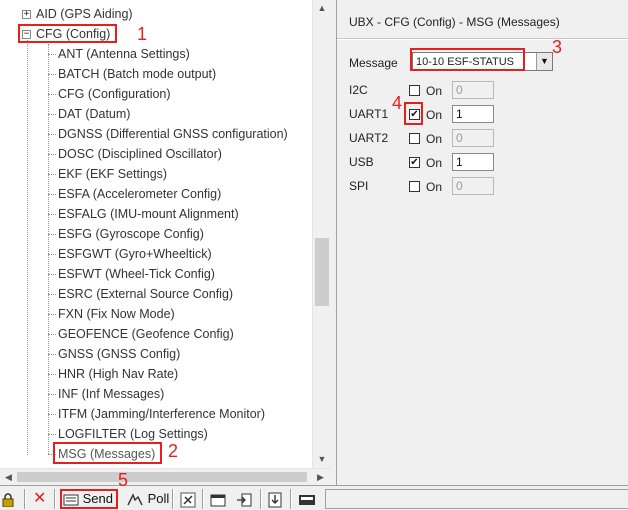  What do you see at coordinates (369, 138) in the screenshot?
I see `port-label-uart2: UART2` at bounding box center [369, 138].